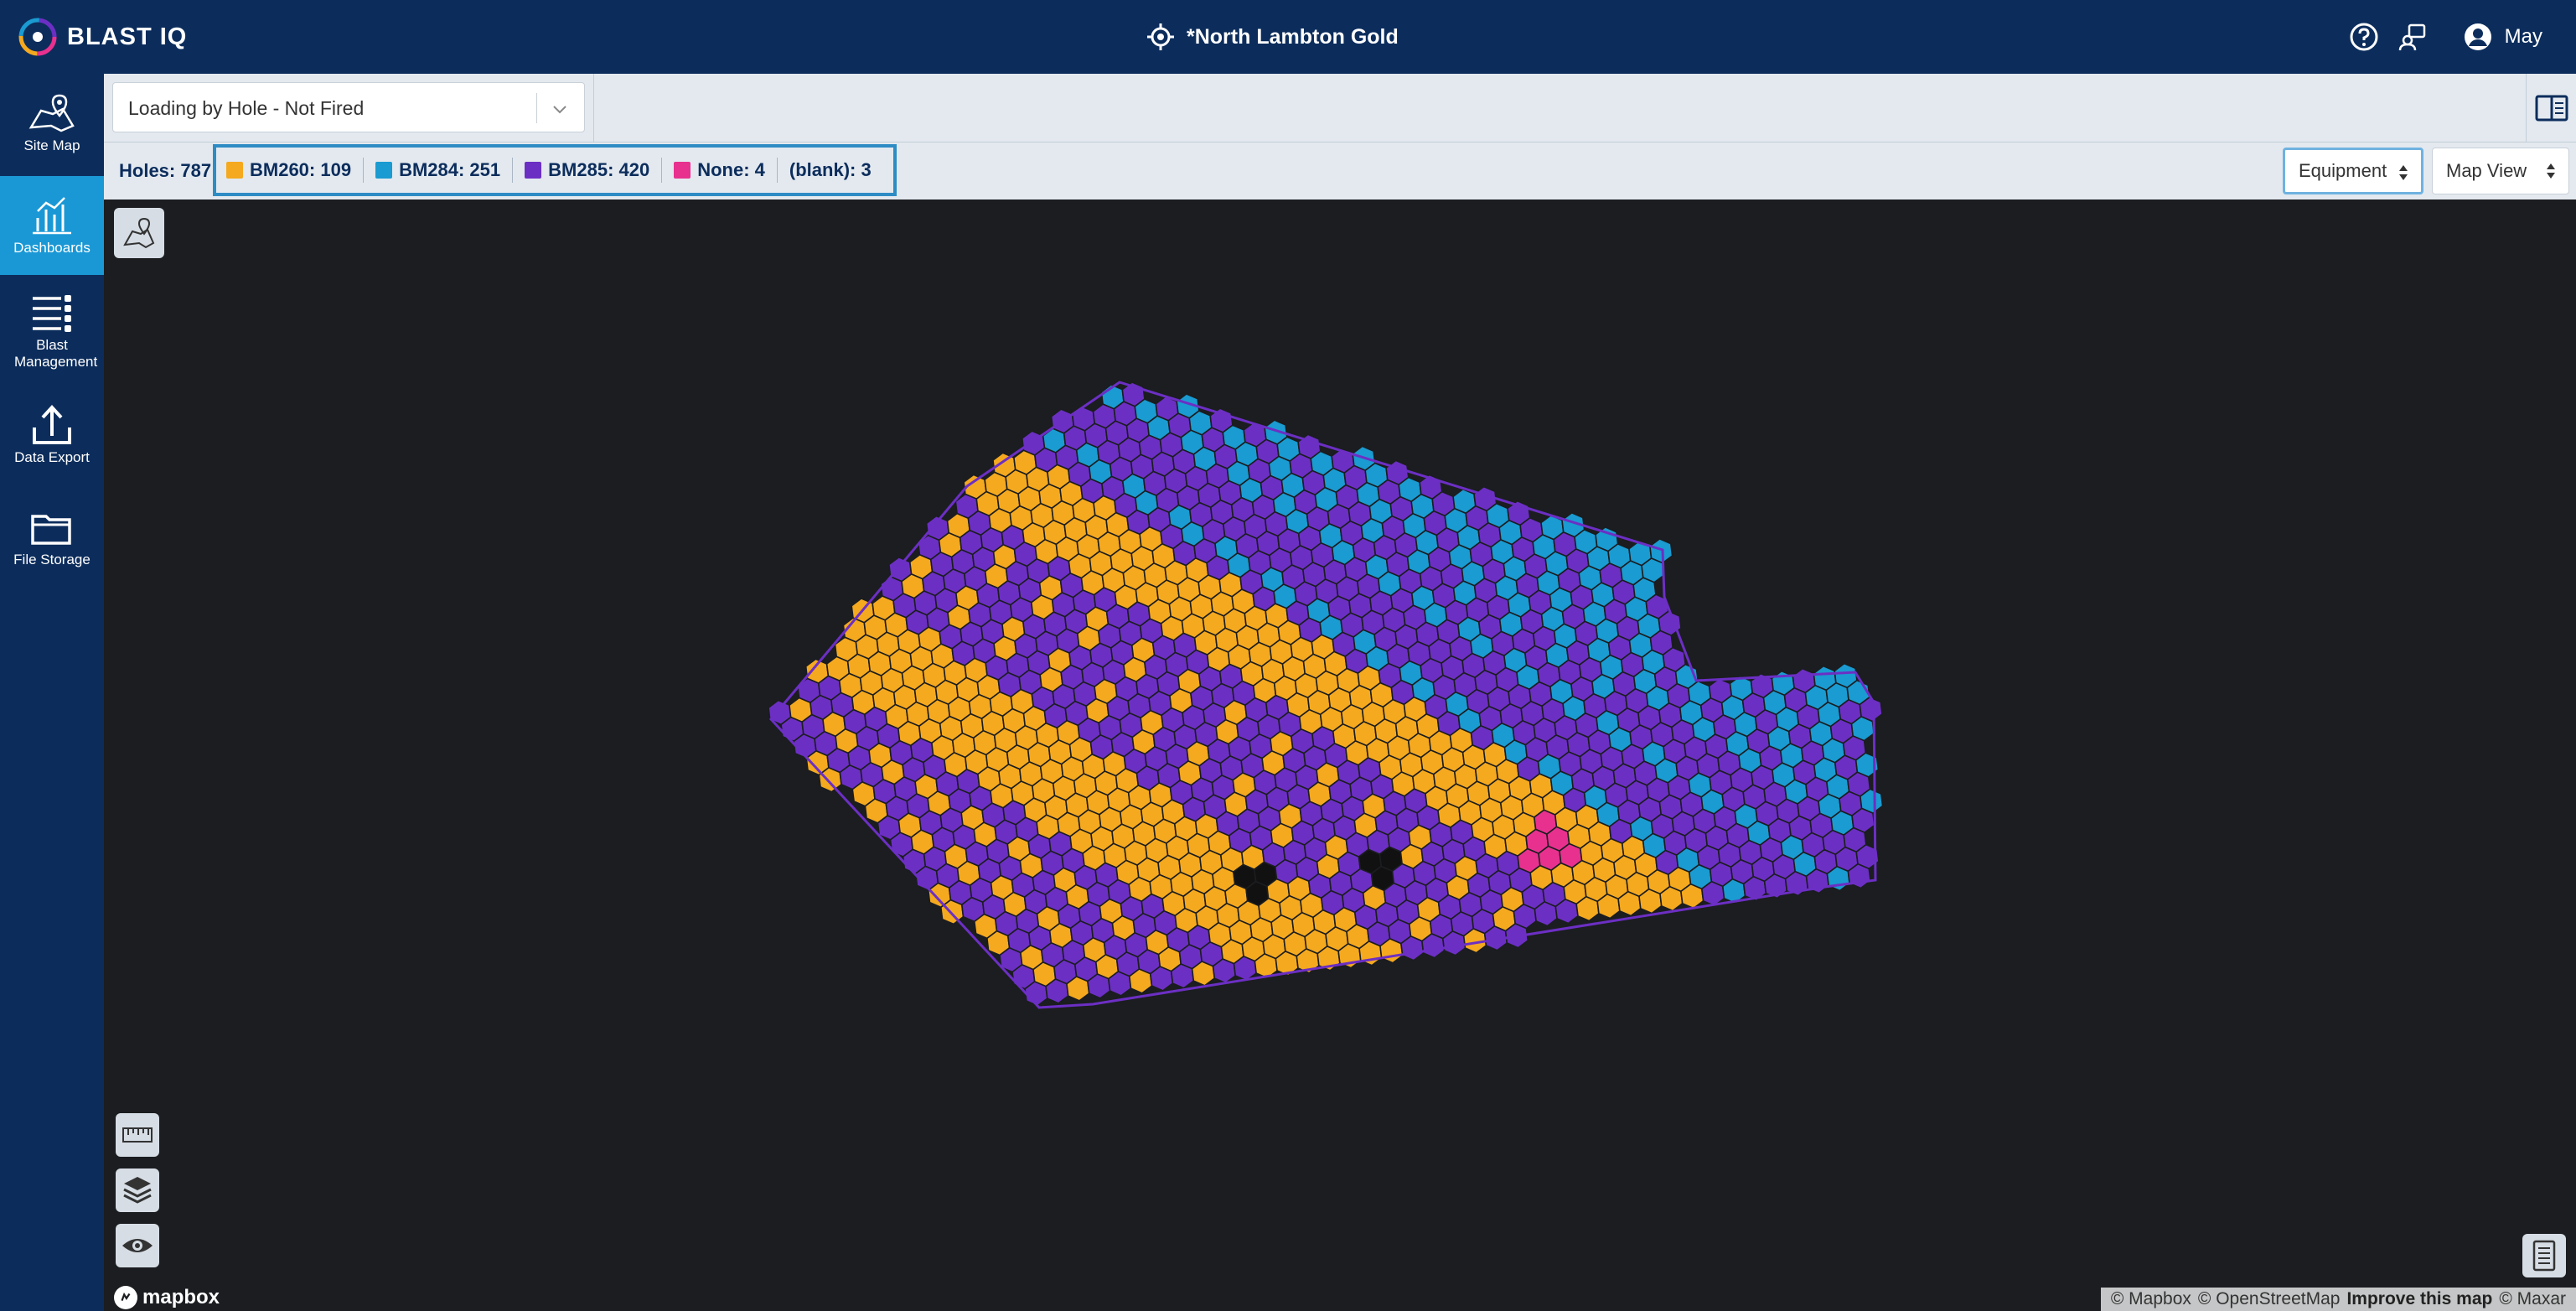  I want to click on app-logo: BLAST IQ, so click(102, 37).